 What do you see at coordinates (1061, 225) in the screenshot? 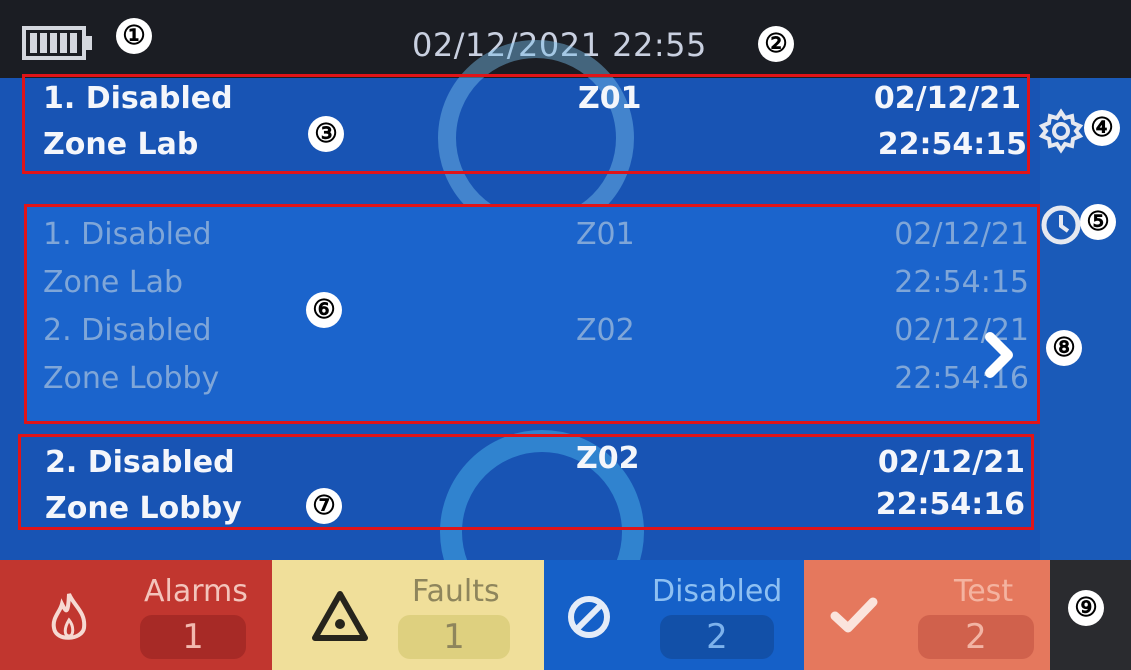
I see `clock-icon` at bounding box center [1061, 225].